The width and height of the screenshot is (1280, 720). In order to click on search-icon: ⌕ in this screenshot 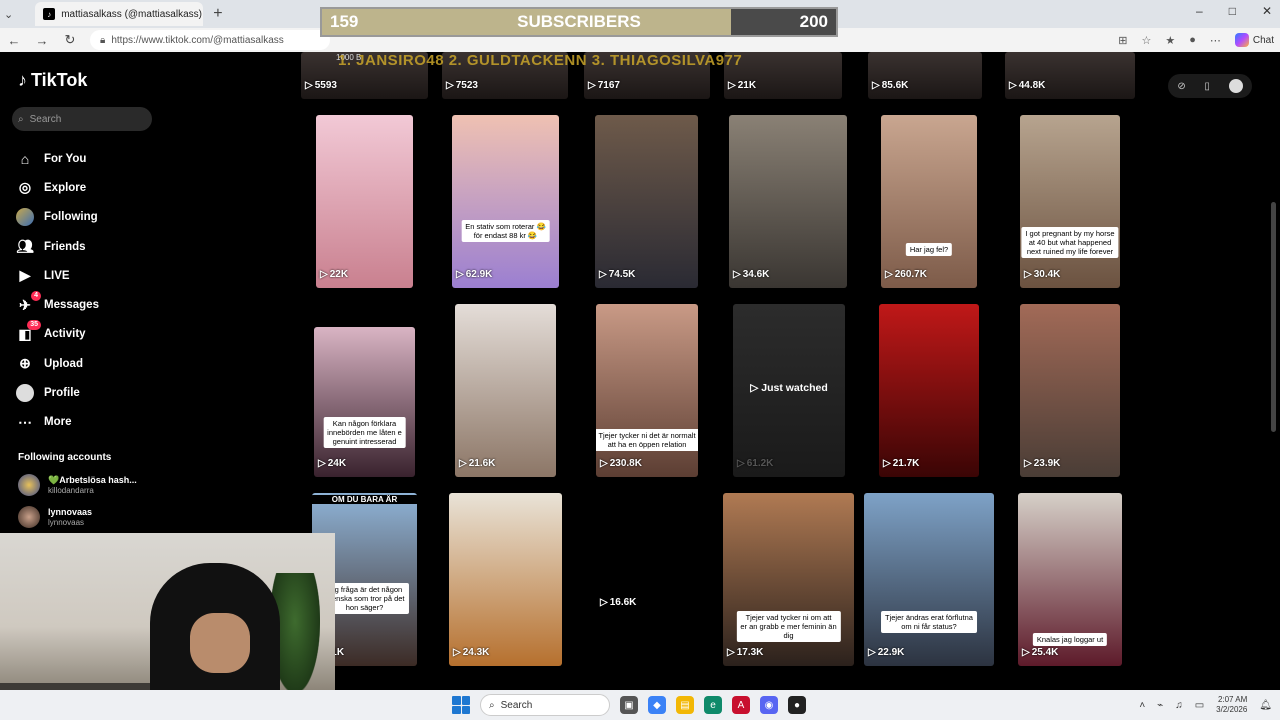, I will do `click(21, 119)`.